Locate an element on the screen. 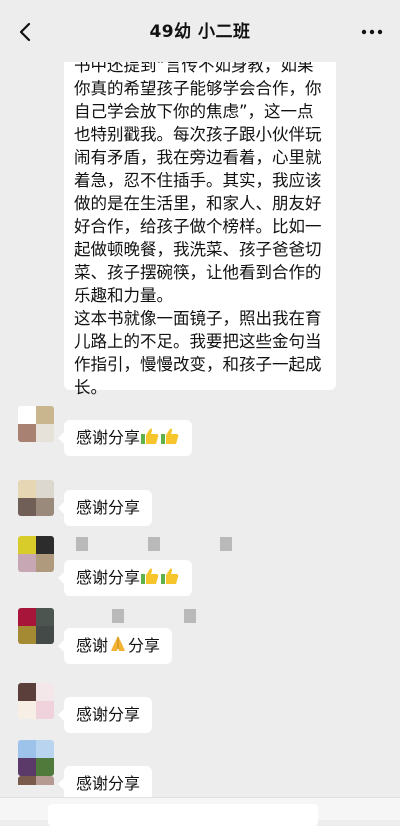 The width and height of the screenshot is (400, 826). folded-hands-icon is located at coordinates (118, 649).